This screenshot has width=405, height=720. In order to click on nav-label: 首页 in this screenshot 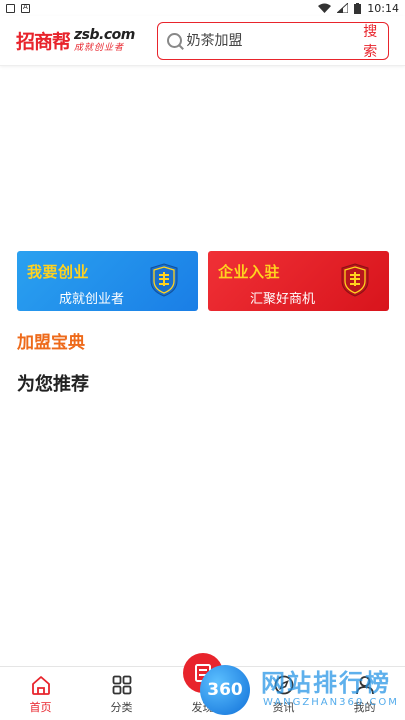, I will do `click(40, 707)`.